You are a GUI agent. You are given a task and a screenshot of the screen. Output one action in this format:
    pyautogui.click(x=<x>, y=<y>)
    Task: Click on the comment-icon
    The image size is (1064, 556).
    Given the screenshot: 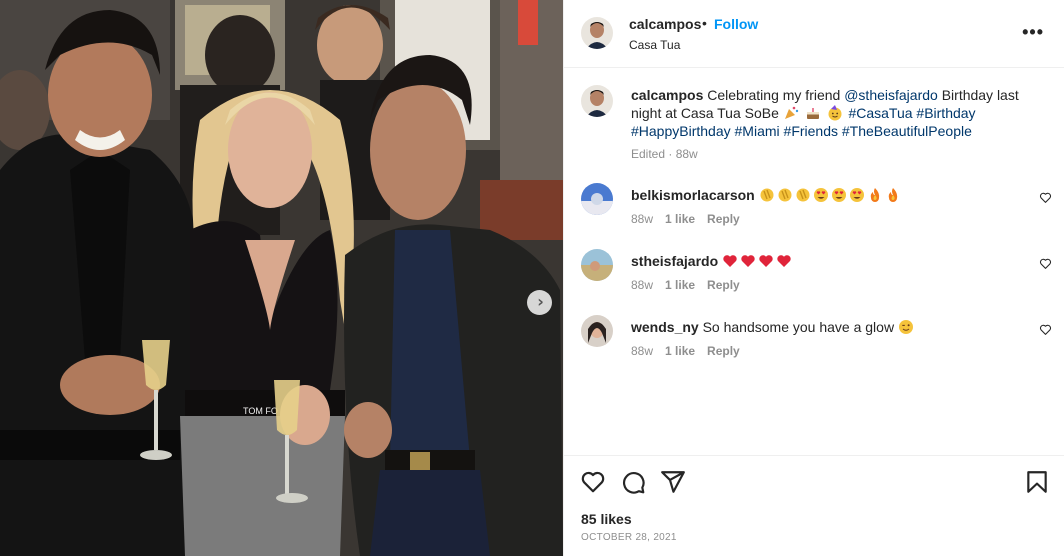 What is the action you would take?
    pyautogui.click(x=633, y=482)
    